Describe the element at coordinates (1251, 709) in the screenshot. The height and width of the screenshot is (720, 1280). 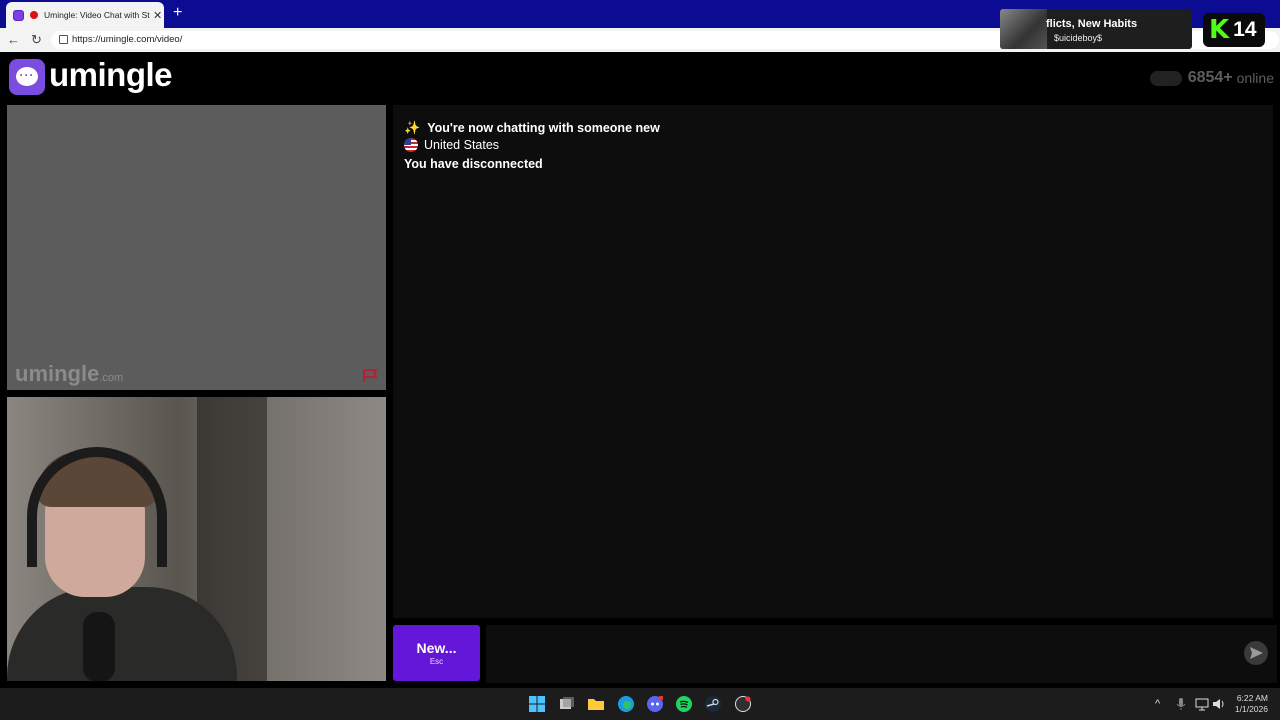
I see `clock-date: 1/1/2026` at that location.